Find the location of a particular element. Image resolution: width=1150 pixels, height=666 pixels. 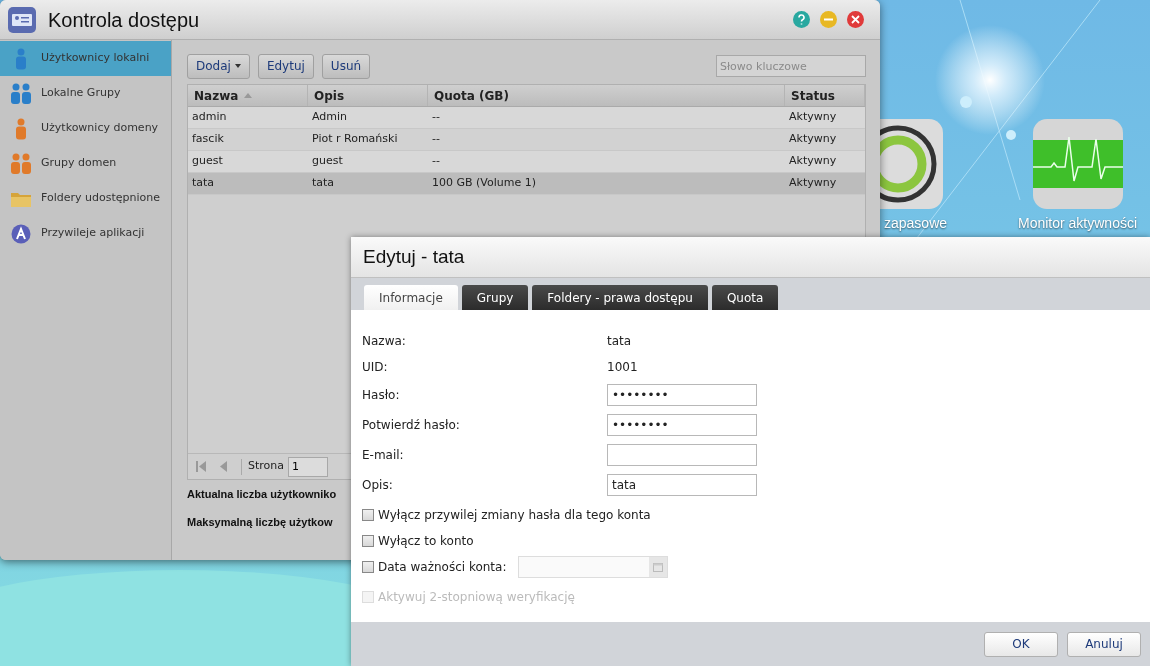

sidebar-item: Użytkownicy domeny is located at coordinates (85, 128).